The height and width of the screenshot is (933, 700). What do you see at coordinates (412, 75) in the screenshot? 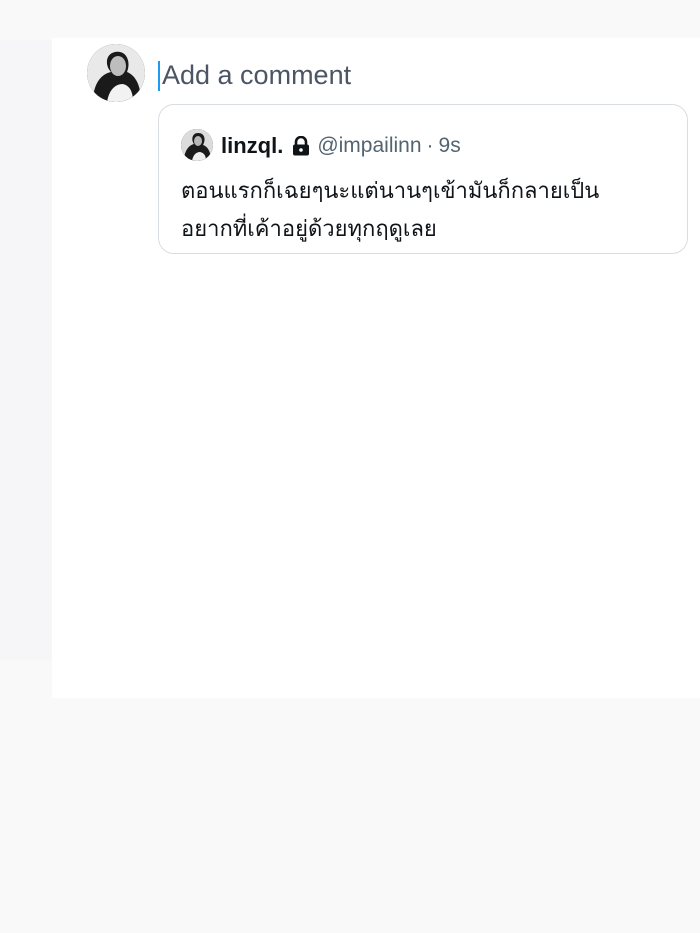
I see `comment-input` at bounding box center [412, 75].